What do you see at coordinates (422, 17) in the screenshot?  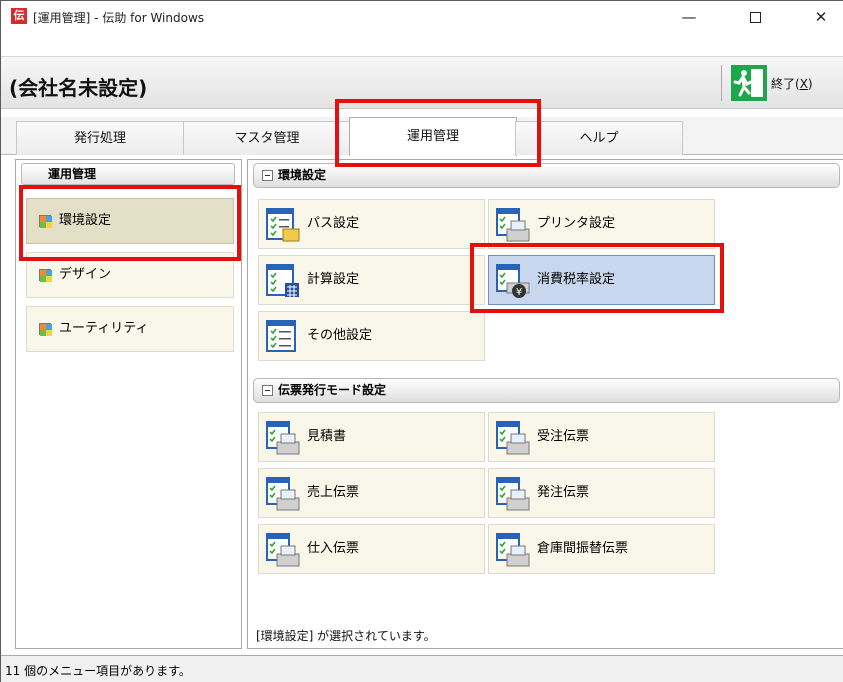 I see `title-bar: 伝 [運用管理] - 伝助 for Windows — ✕` at bounding box center [422, 17].